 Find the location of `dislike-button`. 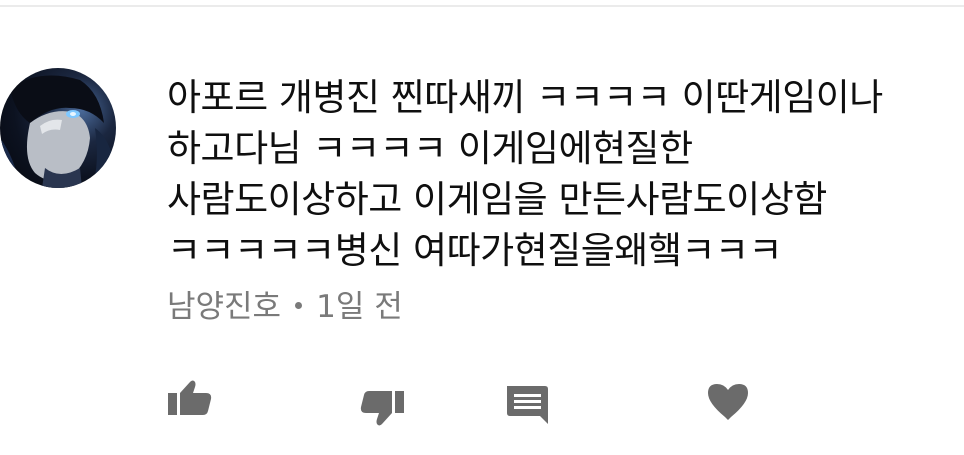

dislike-button is located at coordinates (382, 410).